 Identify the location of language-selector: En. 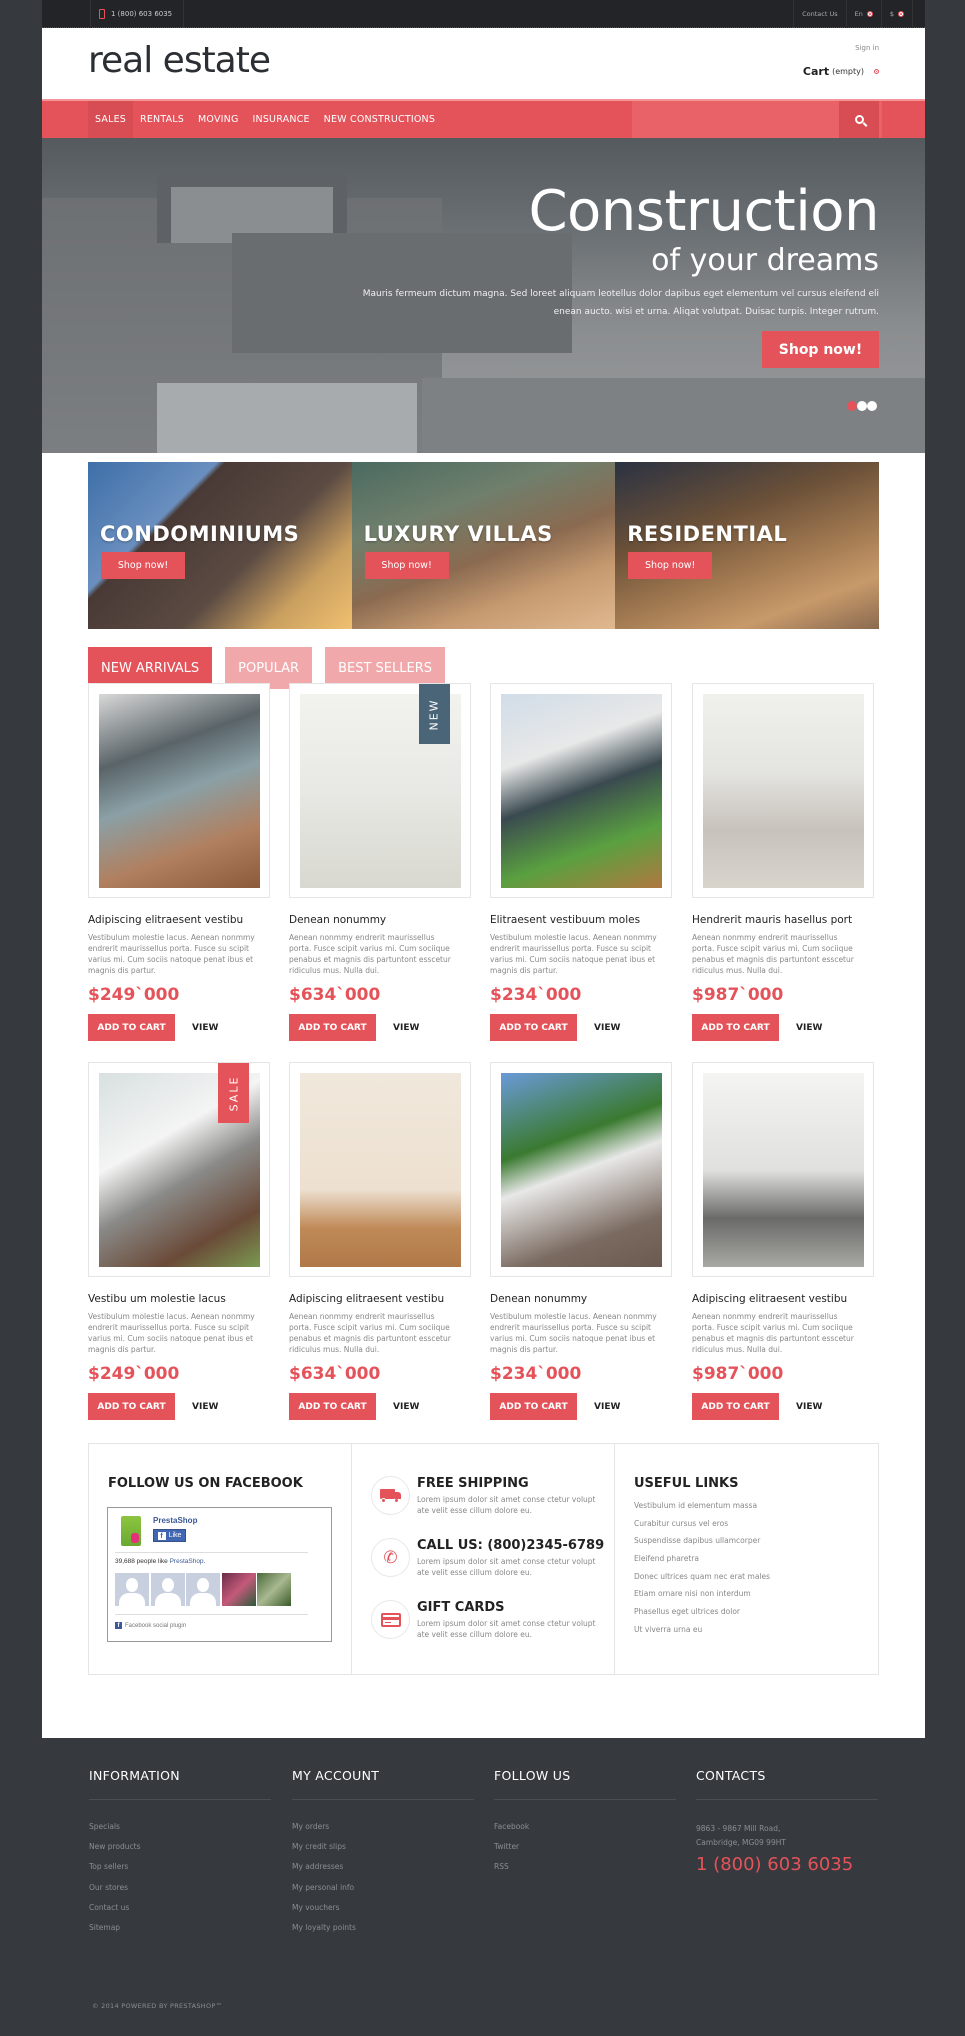
(863, 14).